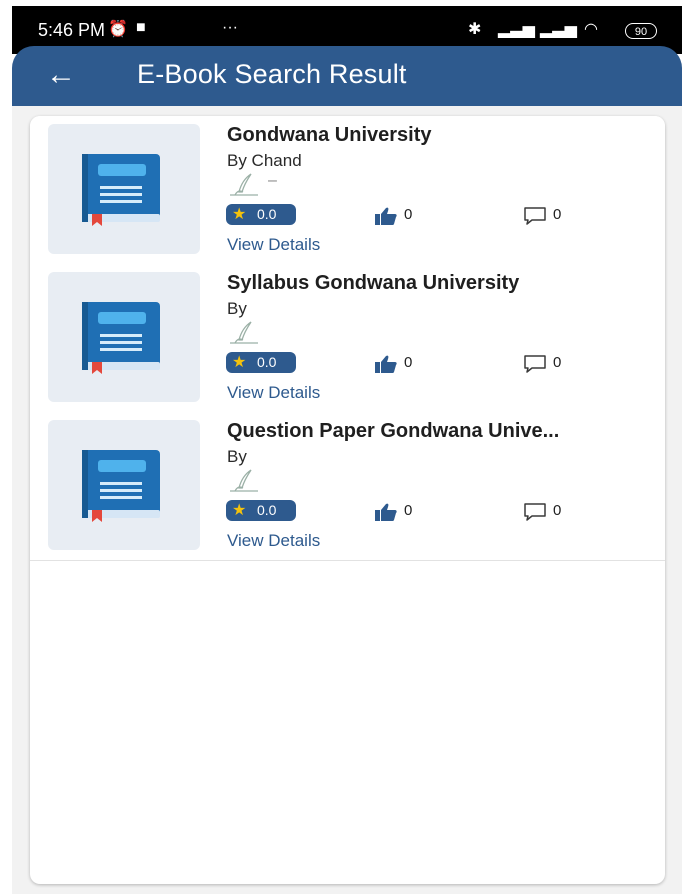  Describe the element at coordinates (329, 135) in the screenshot. I see `book-title: Gondwana University` at that location.